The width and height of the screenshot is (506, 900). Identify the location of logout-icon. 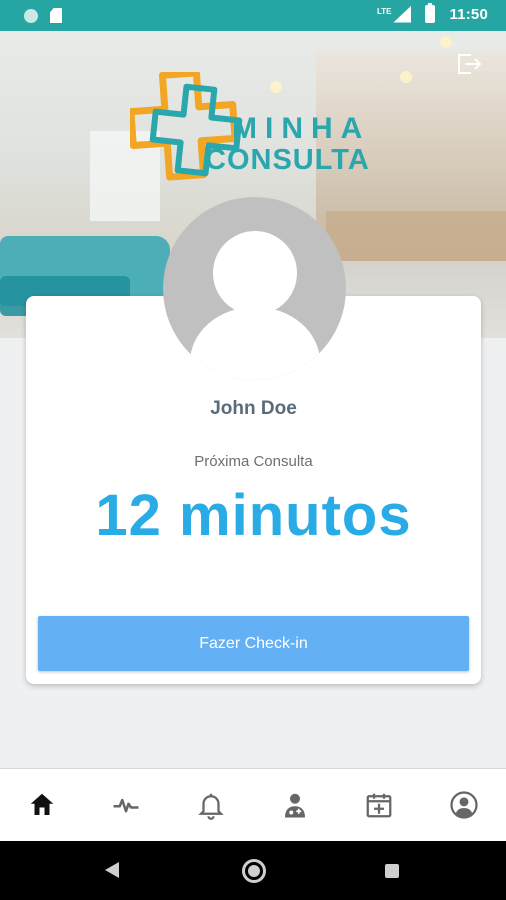
(469, 64).